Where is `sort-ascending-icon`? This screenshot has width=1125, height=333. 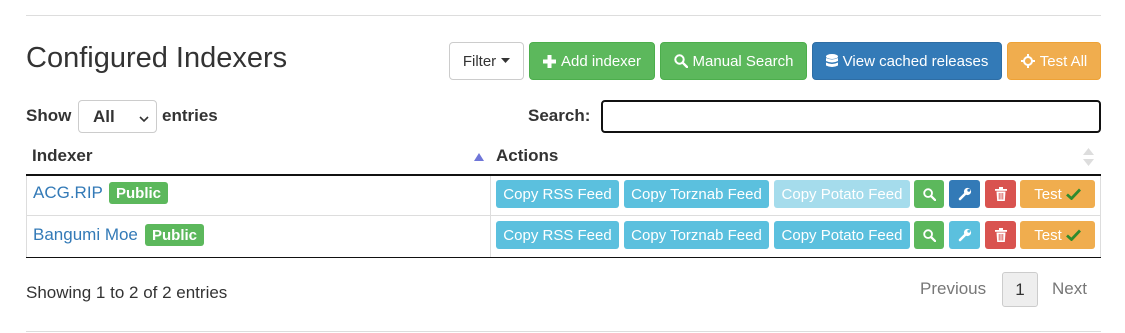
sort-ascending-icon is located at coordinates (479, 157).